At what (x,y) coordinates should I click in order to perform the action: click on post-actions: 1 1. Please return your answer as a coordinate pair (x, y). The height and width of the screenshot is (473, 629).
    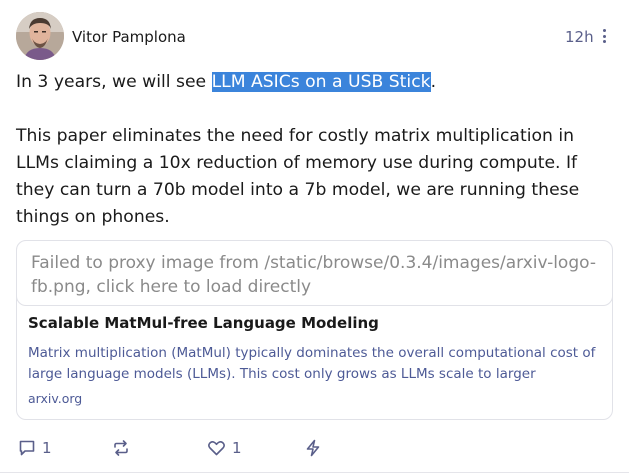
    Looking at the image, I should click on (314, 448).